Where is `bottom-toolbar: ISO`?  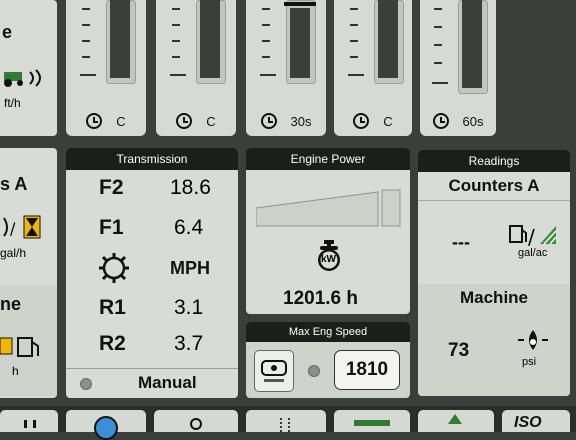
bottom-toolbar: ISO is located at coordinates (288, 423).